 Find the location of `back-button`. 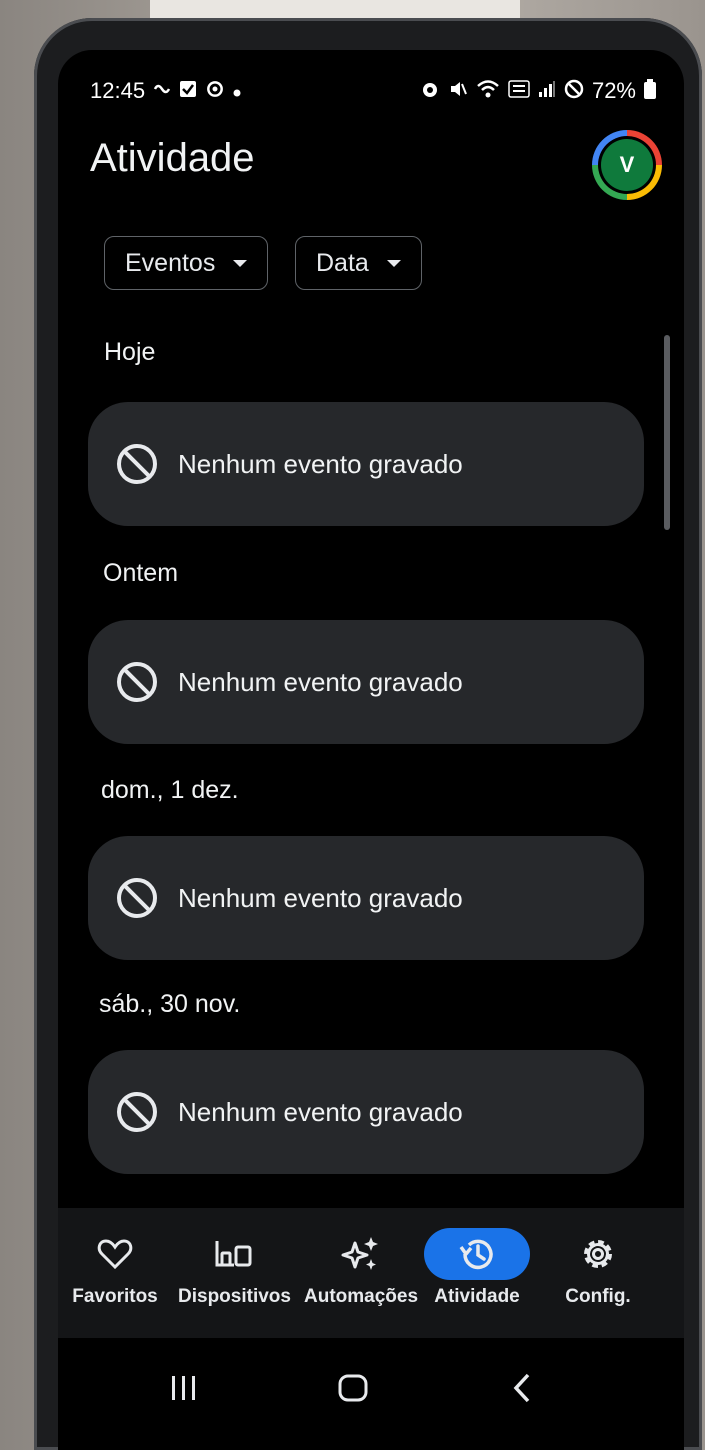

back-button is located at coordinates (522, 1388).